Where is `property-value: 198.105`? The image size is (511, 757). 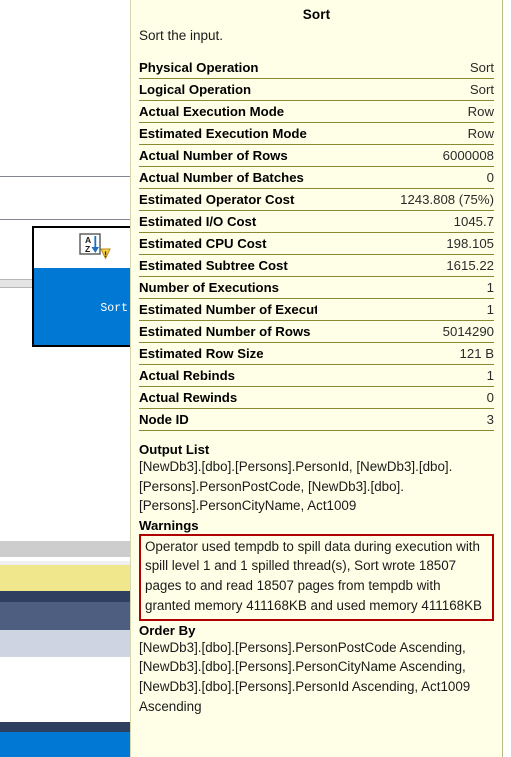
property-value: 198.105 is located at coordinates (405, 243).